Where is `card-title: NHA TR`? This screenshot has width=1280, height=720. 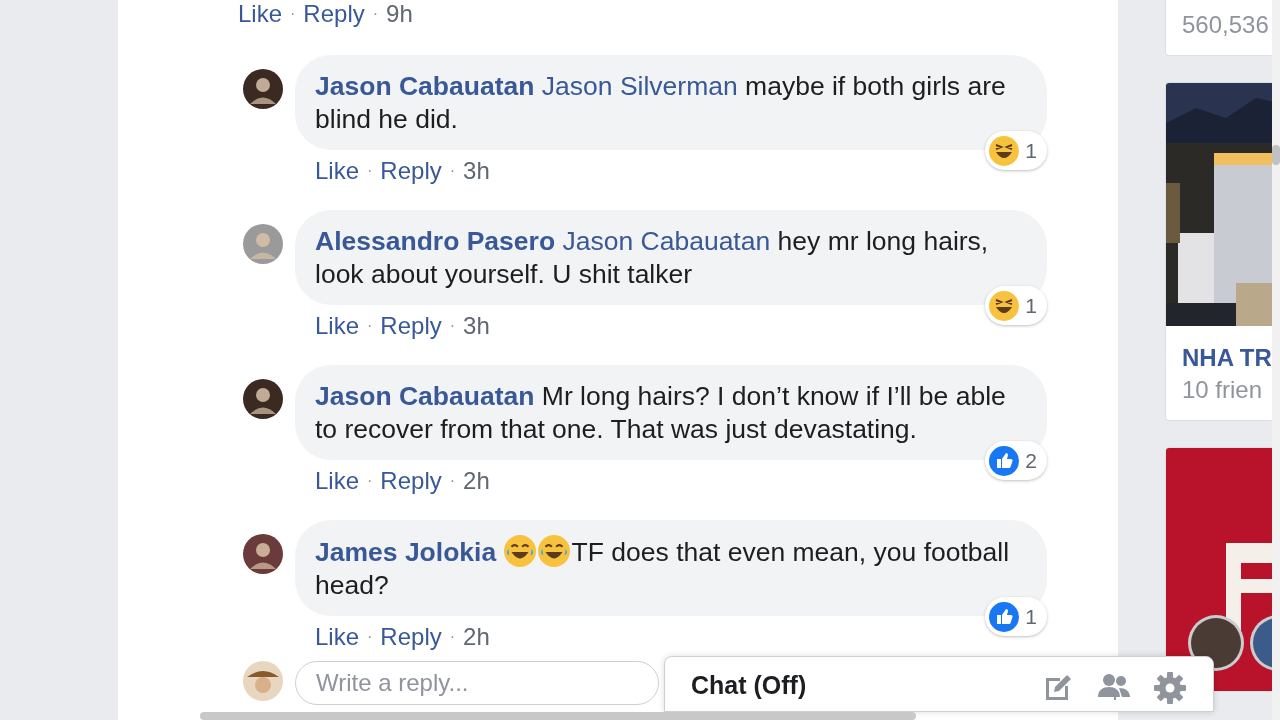 card-title: NHA TR is located at coordinates (1226, 357).